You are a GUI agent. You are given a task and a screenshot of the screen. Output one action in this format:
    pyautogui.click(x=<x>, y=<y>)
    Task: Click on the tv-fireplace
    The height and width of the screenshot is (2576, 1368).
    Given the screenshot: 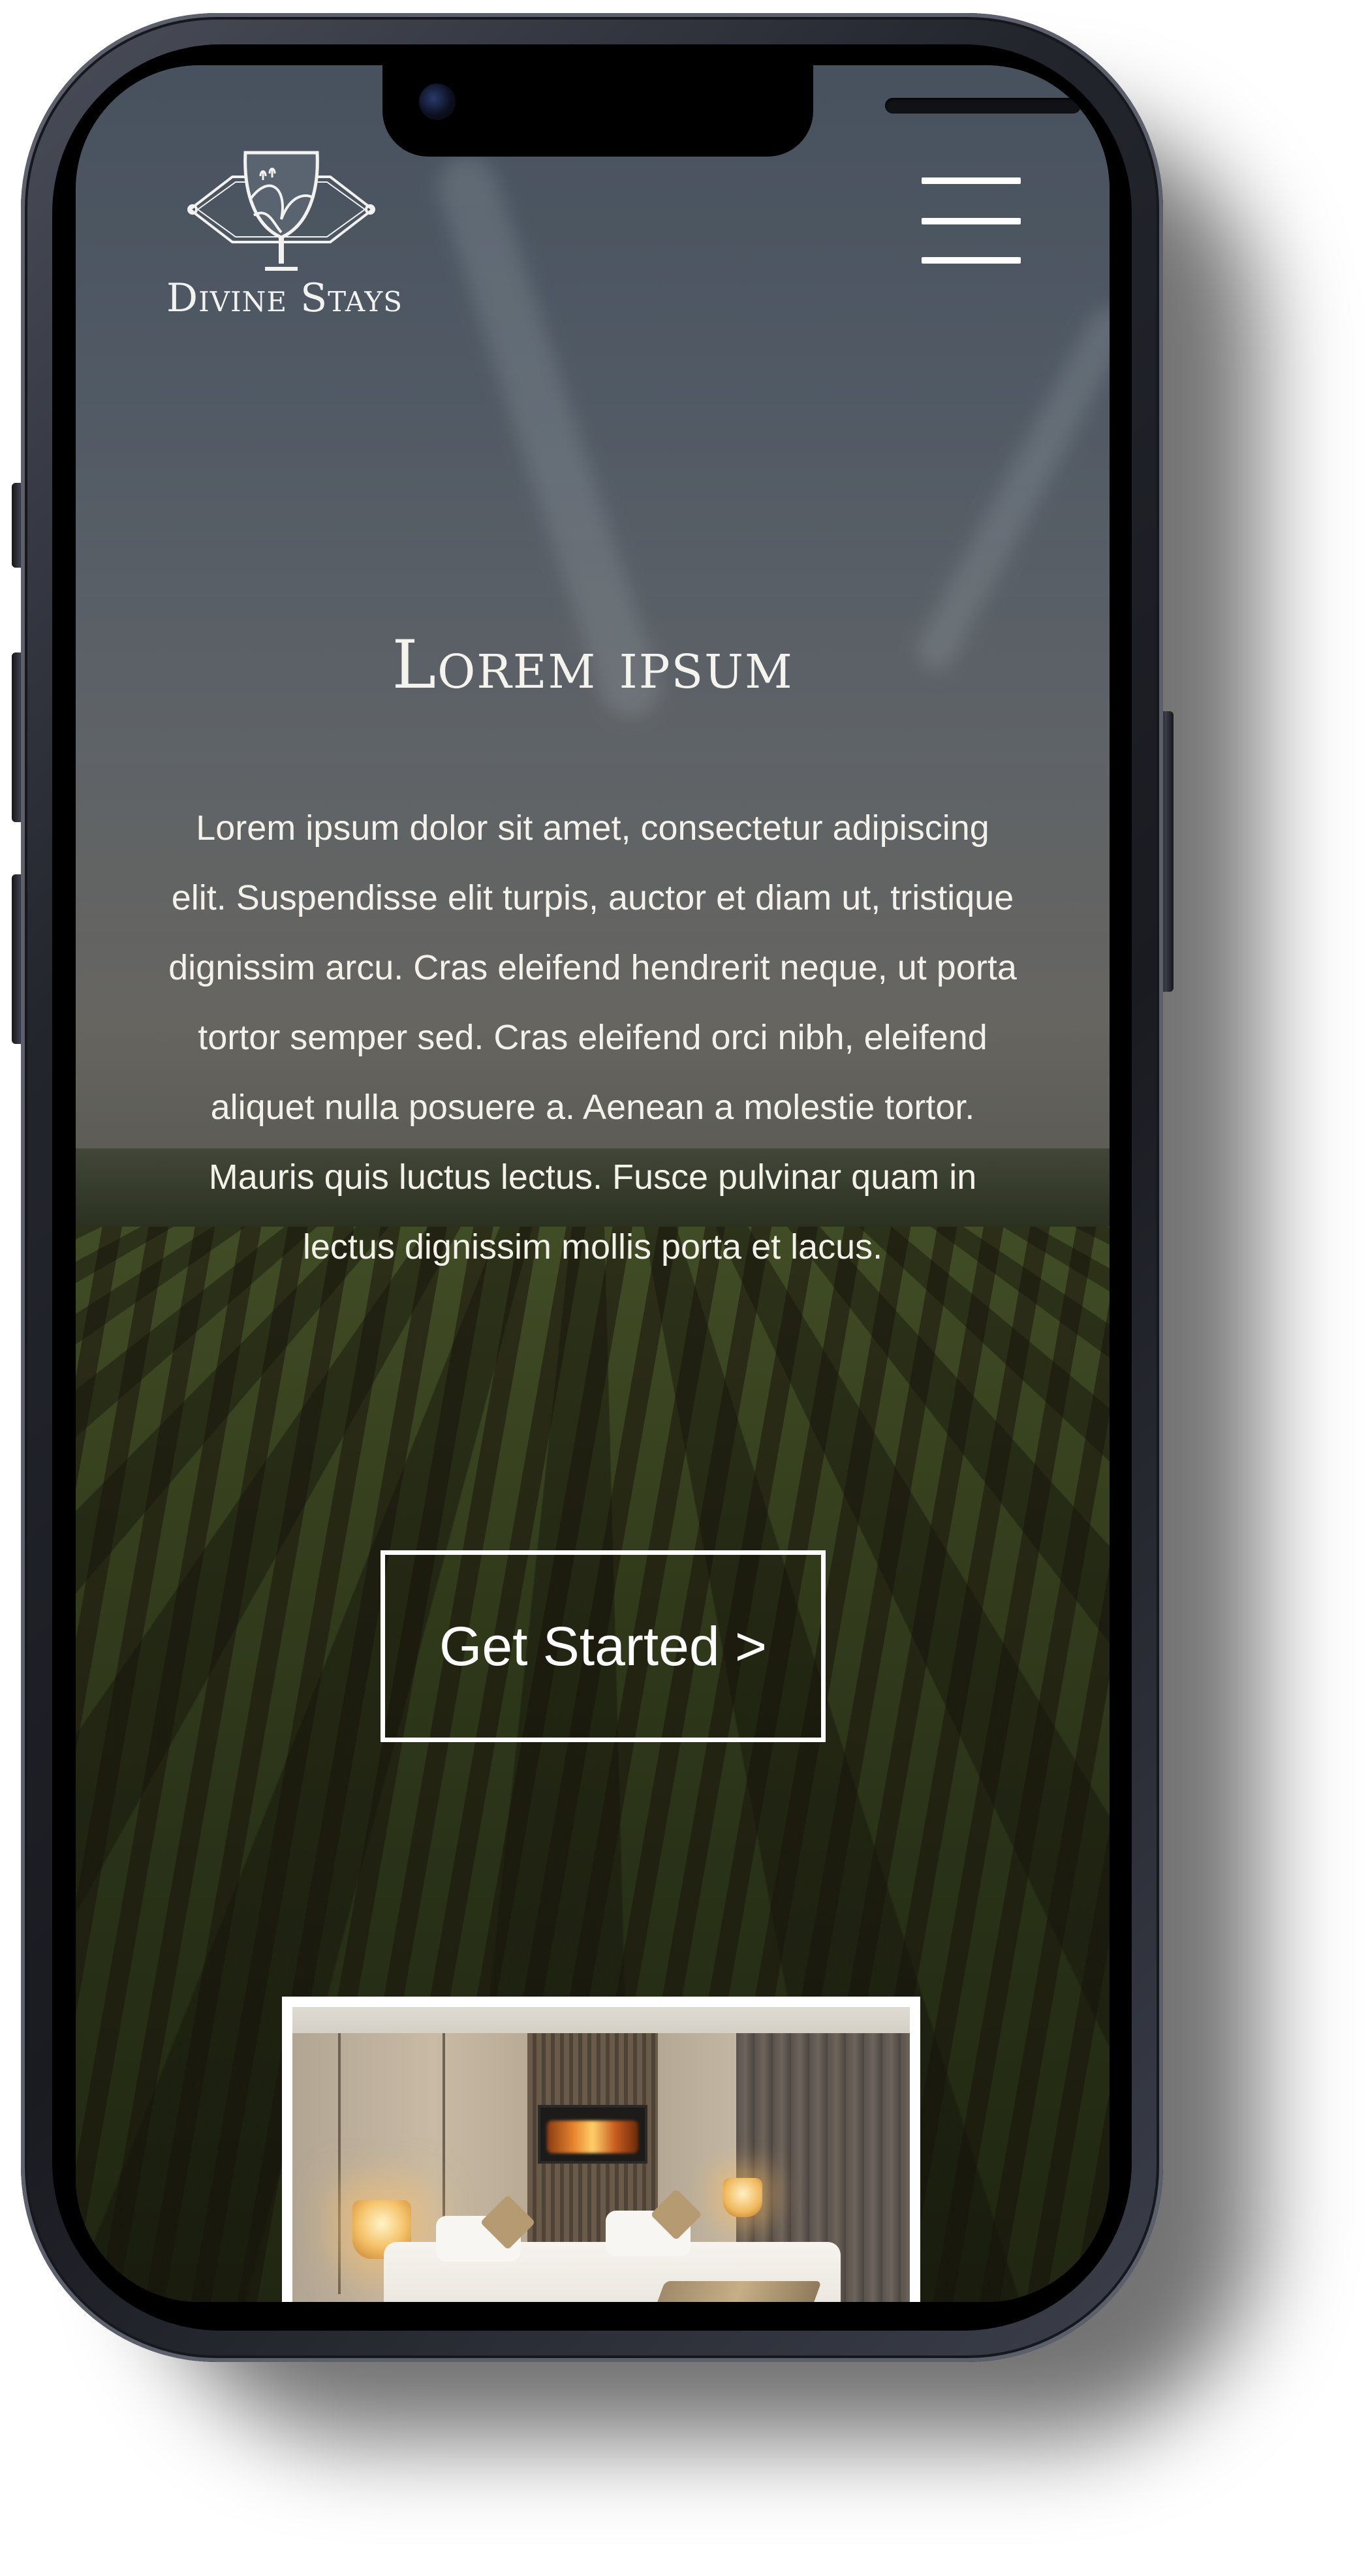 What is the action you would take?
    pyautogui.click(x=592, y=2137)
    